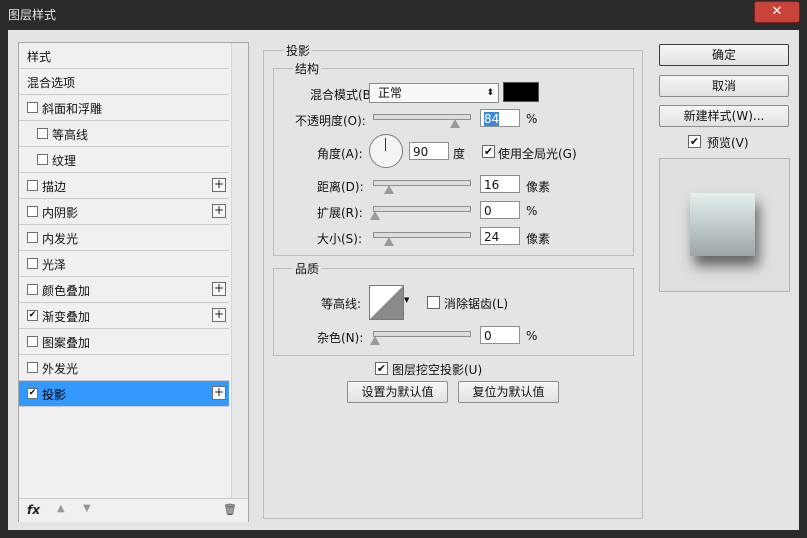 The image size is (807, 538). Describe the element at coordinates (532, 211) in the screenshot. I see `spread-unit: %` at that location.